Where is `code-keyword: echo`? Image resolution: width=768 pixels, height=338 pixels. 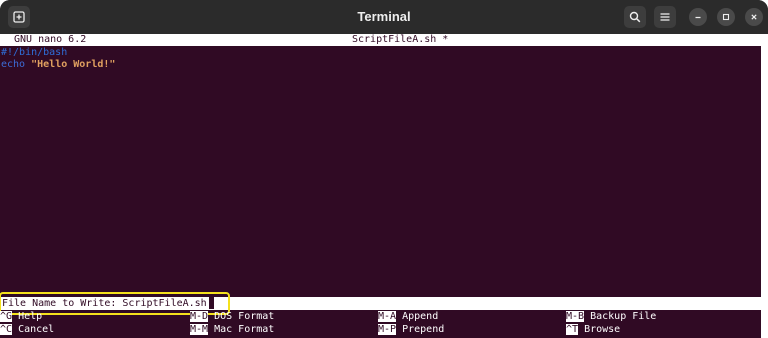 code-keyword: echo is located at coordinates (13, 64).